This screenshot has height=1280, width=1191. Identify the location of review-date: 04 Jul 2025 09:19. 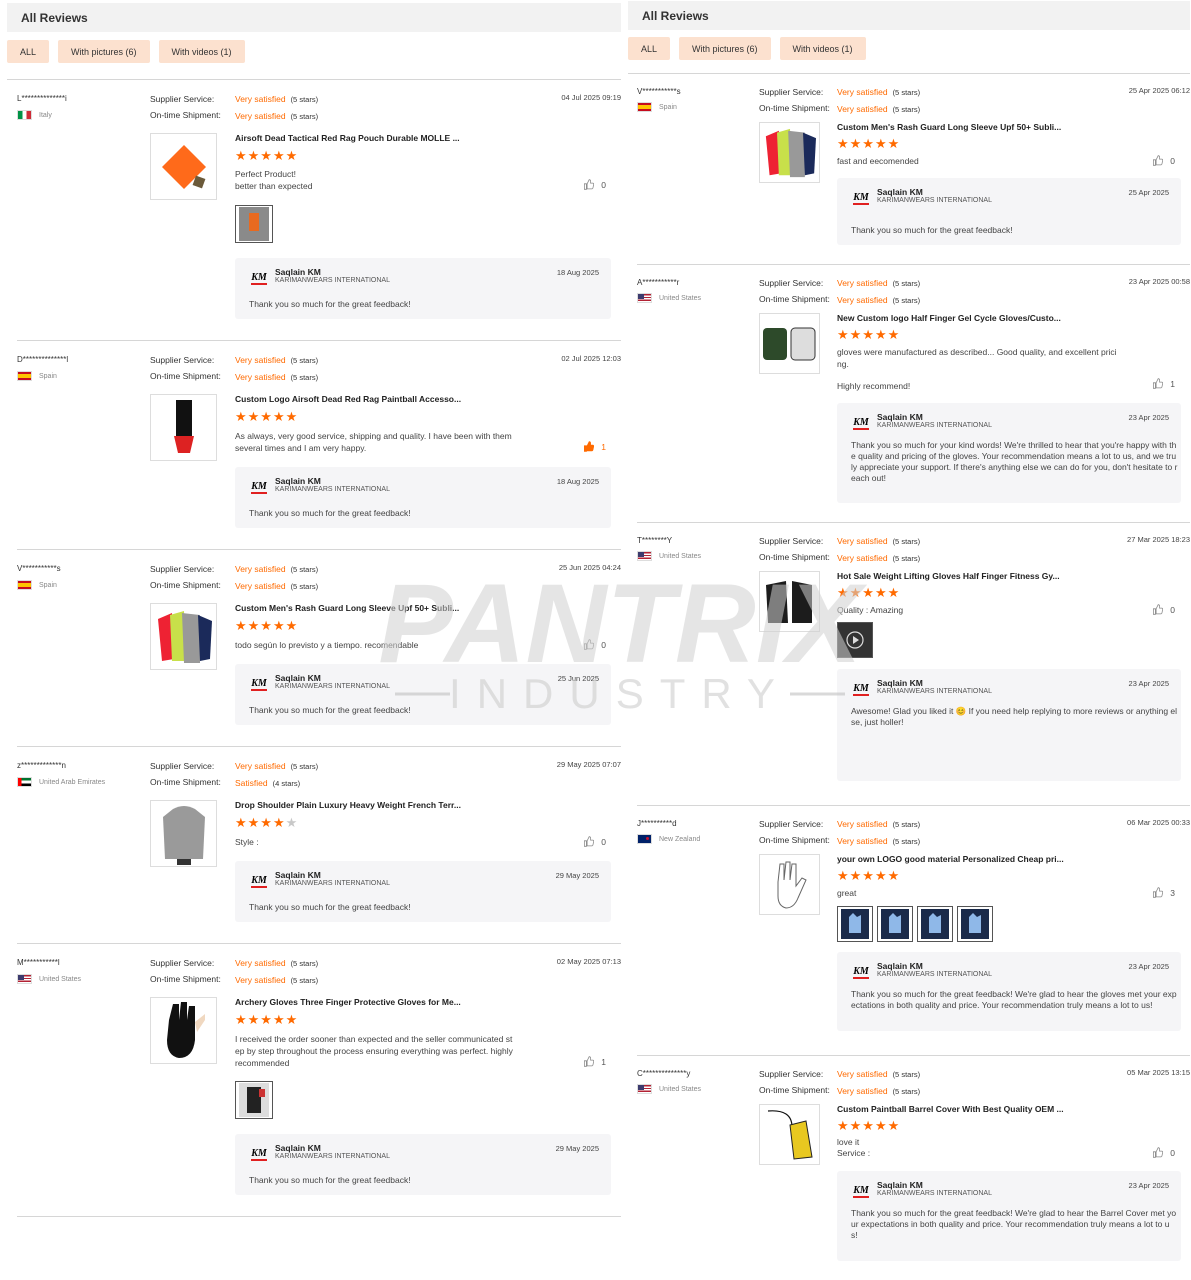
(591, 97).